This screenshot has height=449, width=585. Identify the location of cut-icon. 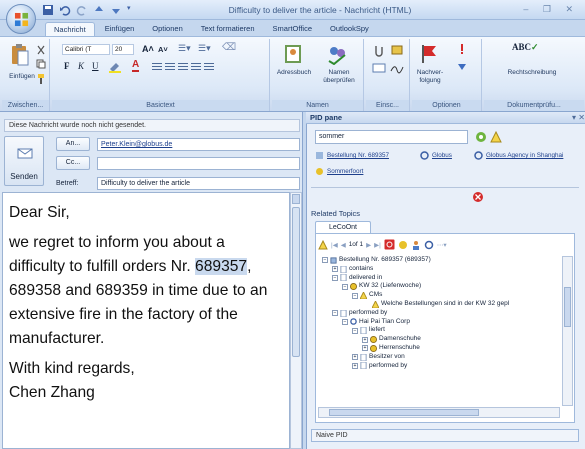
(41, 50).